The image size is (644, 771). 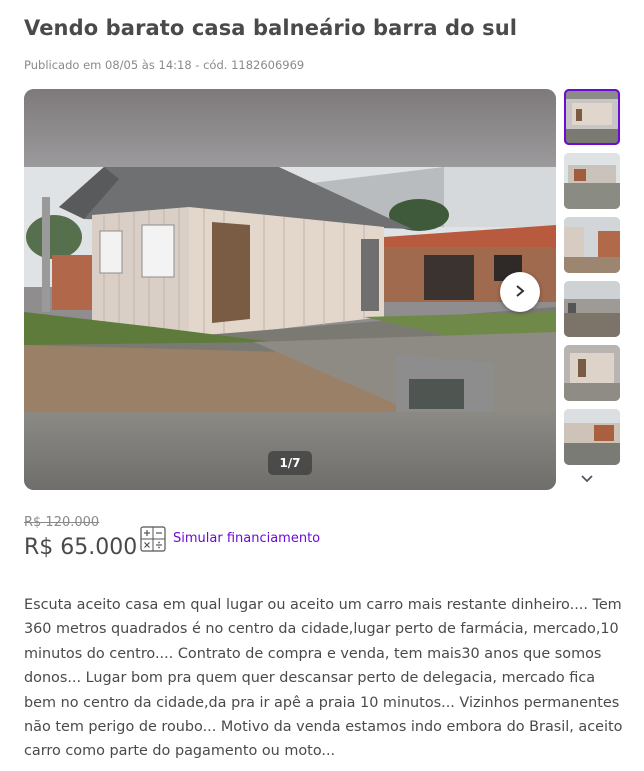 I want to click on old-price: R$ 120.000, so click(x=62, y=522).